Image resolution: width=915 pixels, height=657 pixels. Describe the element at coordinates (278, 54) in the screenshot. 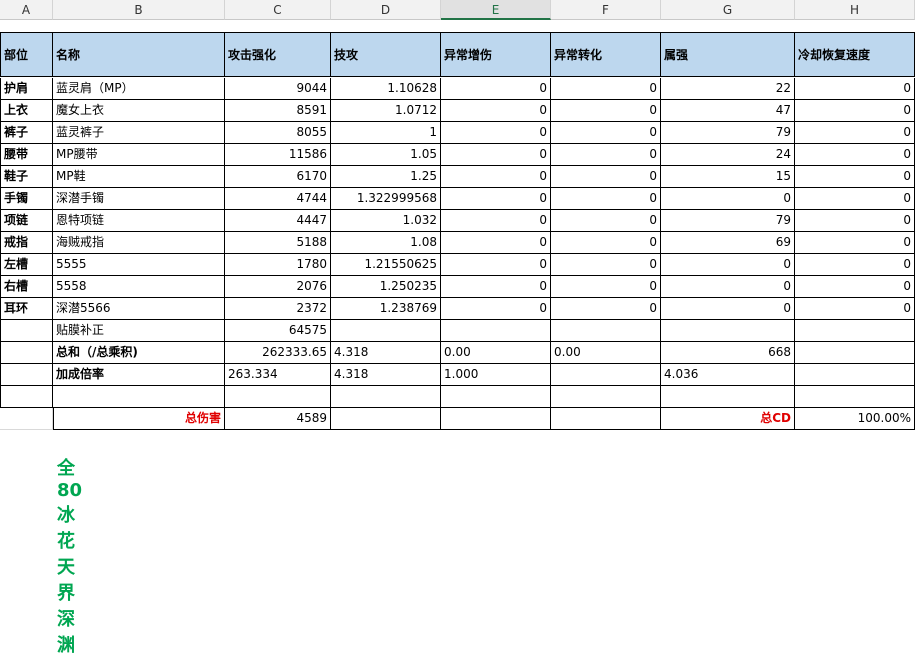

I see `header-cell-attack: 攻击强化` at that location.